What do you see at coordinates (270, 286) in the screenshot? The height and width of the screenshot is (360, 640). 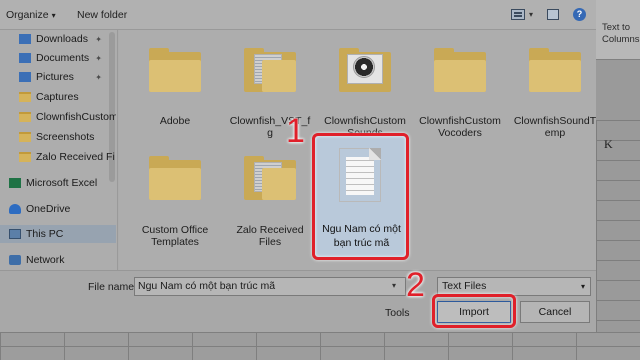 I see `file-name-input: Ngu Nam có một bạn trúc mã` at bounding box center [270, 286].